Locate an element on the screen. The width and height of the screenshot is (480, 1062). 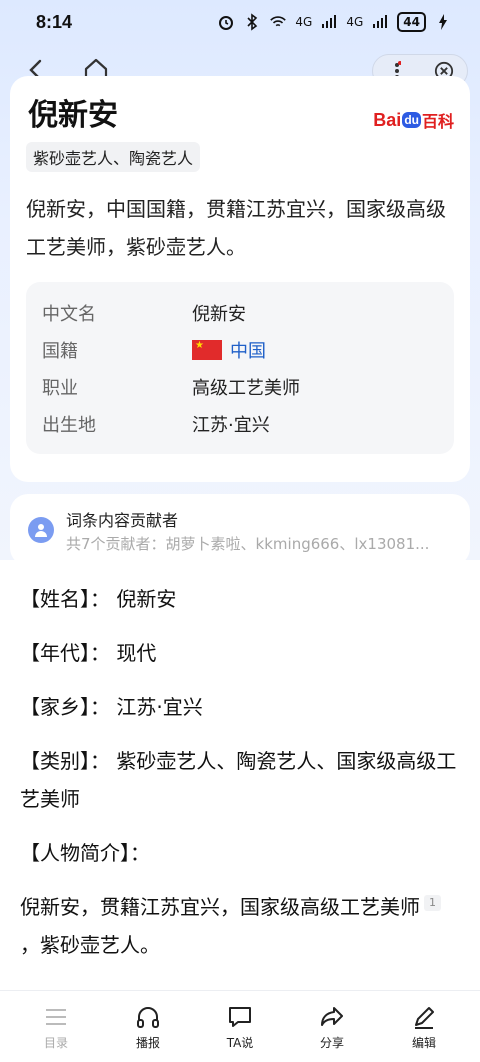
info-row: 职业 高级工艺美师 is located at coordinates (240, 386).